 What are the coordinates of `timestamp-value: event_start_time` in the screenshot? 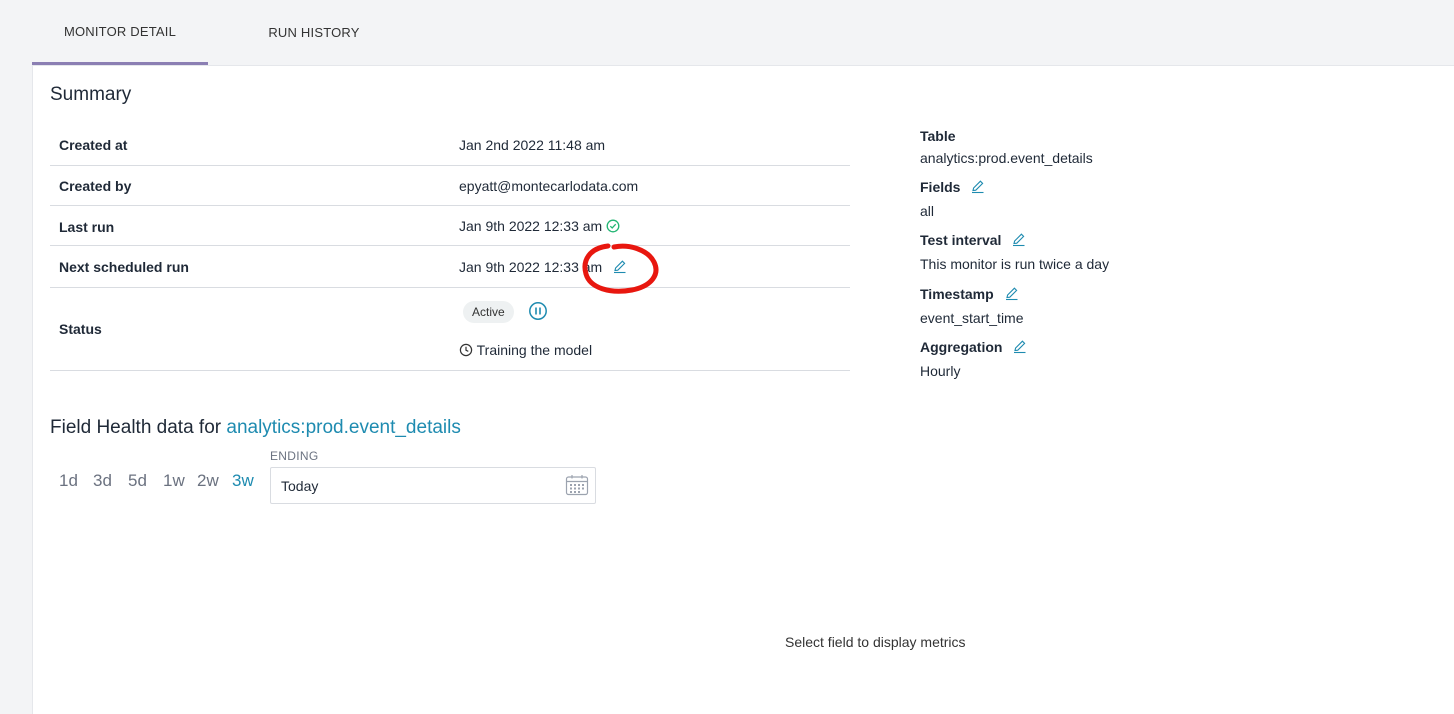 It's located at (972, 318).